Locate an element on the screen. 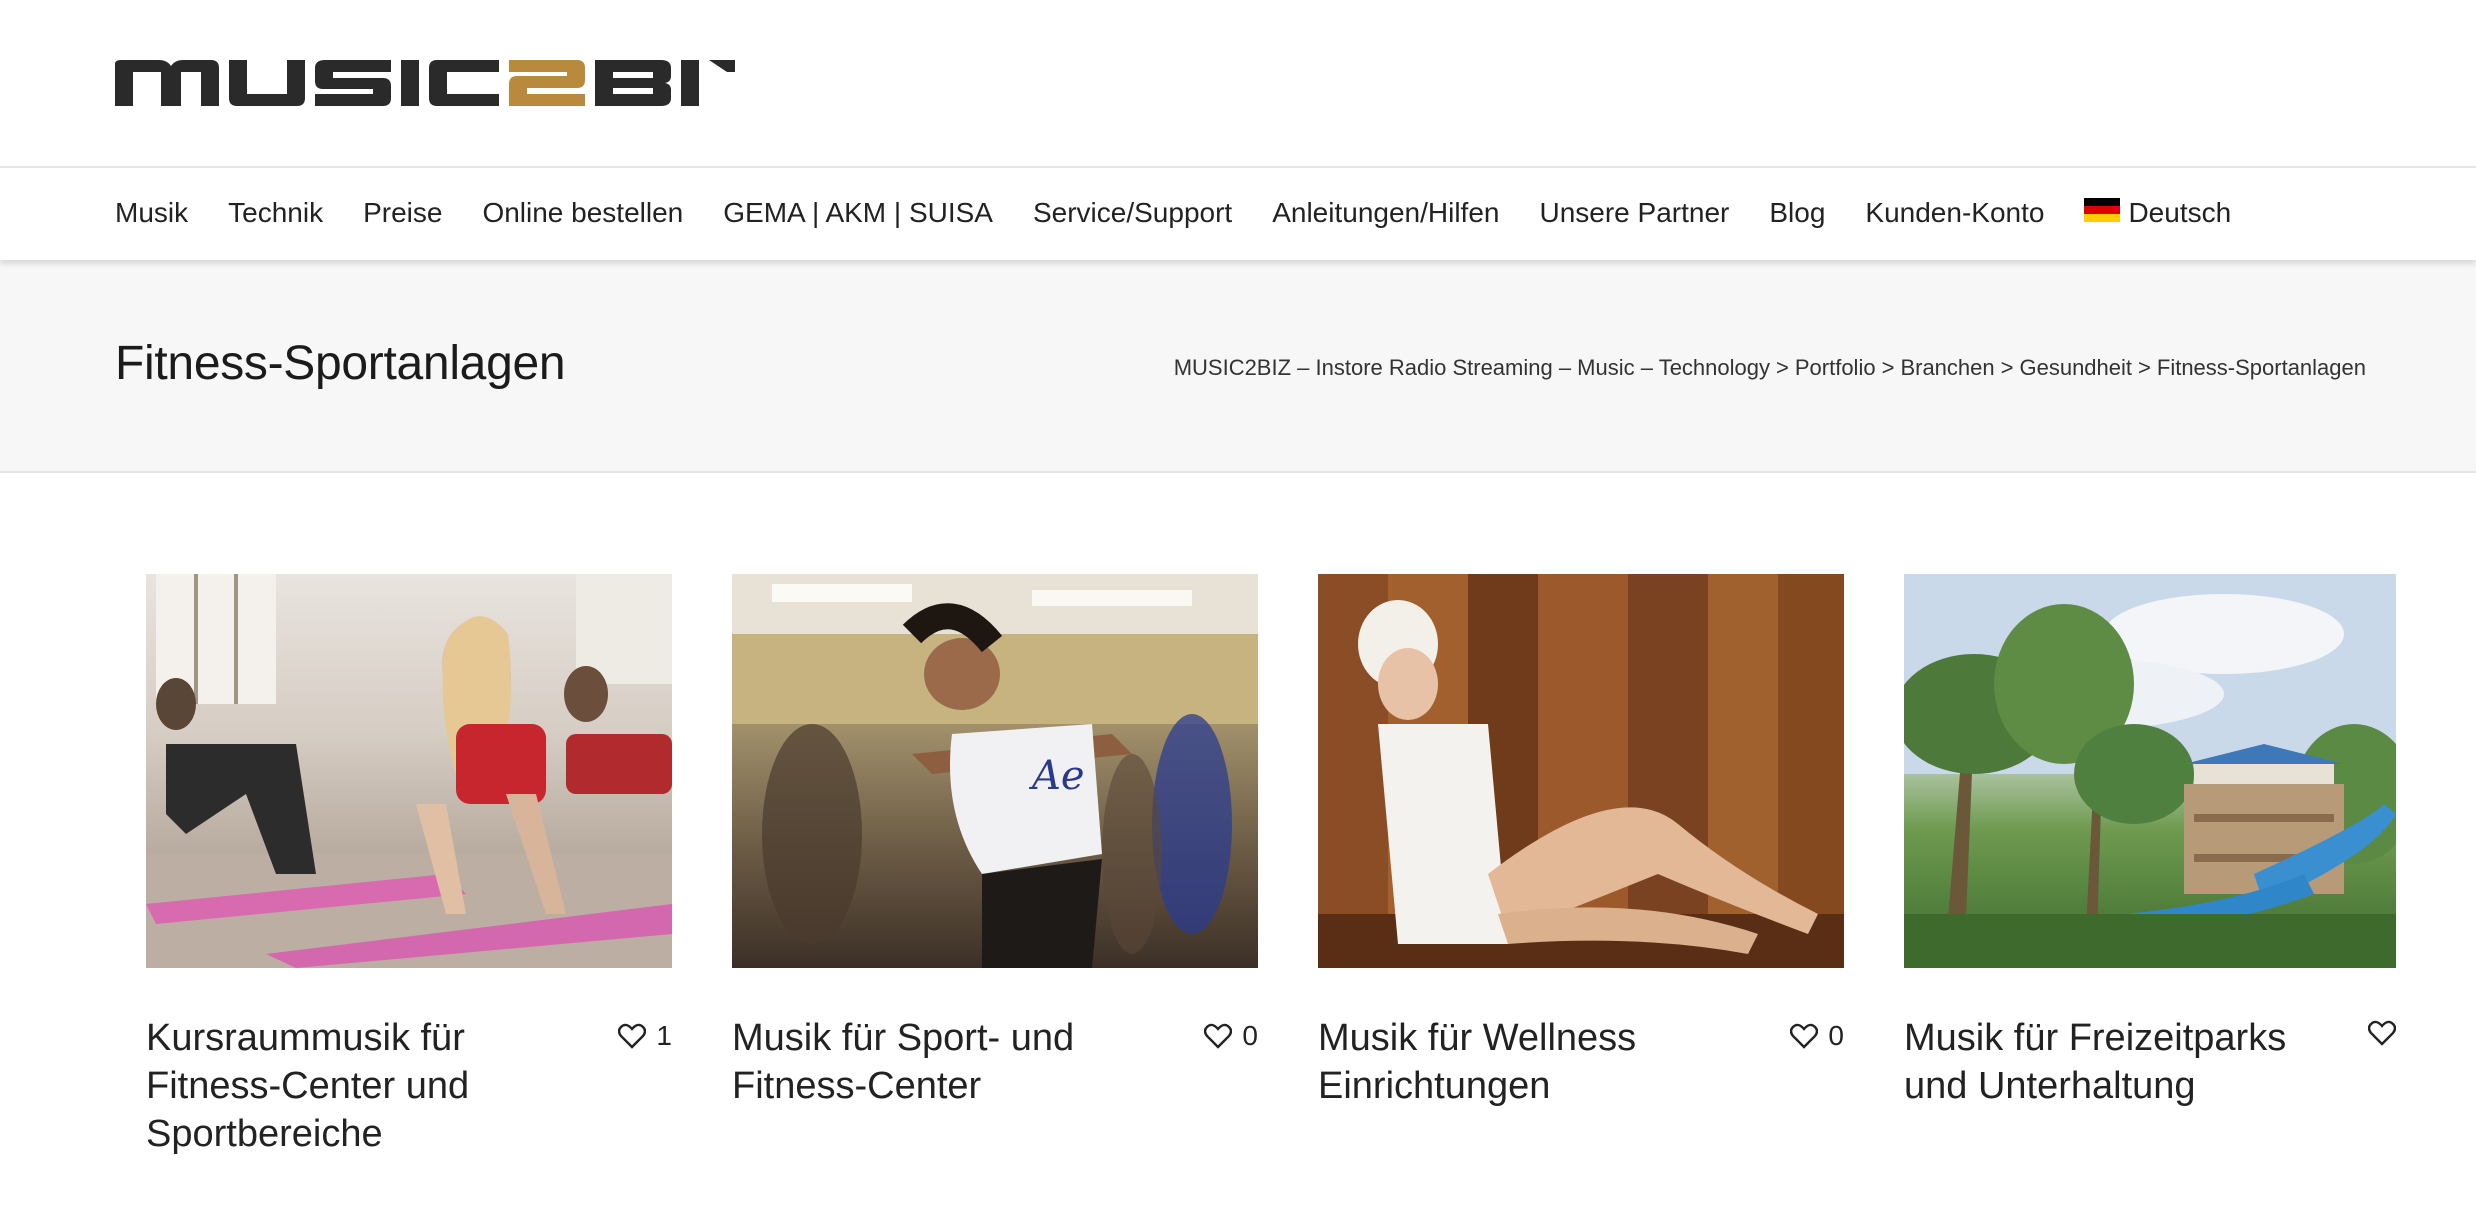  nav-item-service-support: Service/Support is located at coordinates (1132, 213).